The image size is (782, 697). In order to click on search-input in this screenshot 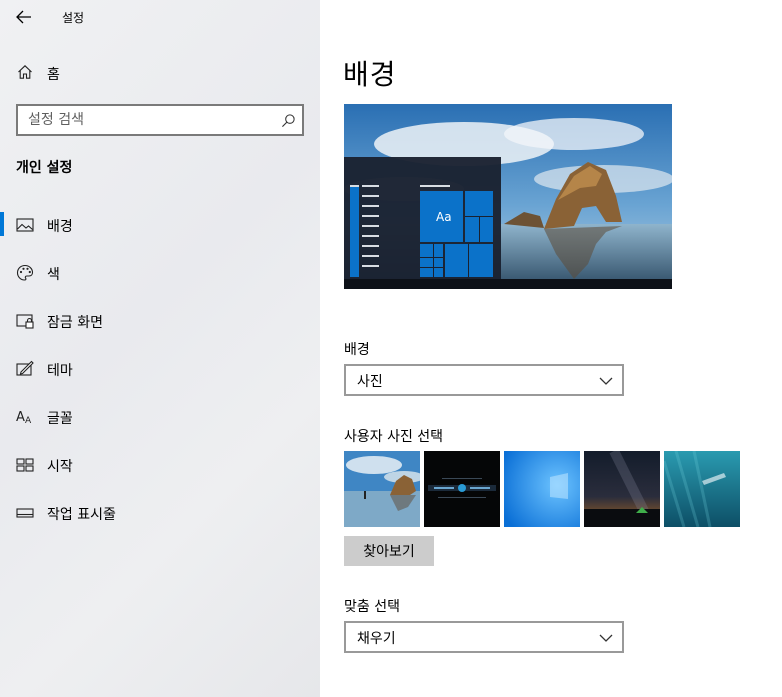, I will do `click(151, 120)`.